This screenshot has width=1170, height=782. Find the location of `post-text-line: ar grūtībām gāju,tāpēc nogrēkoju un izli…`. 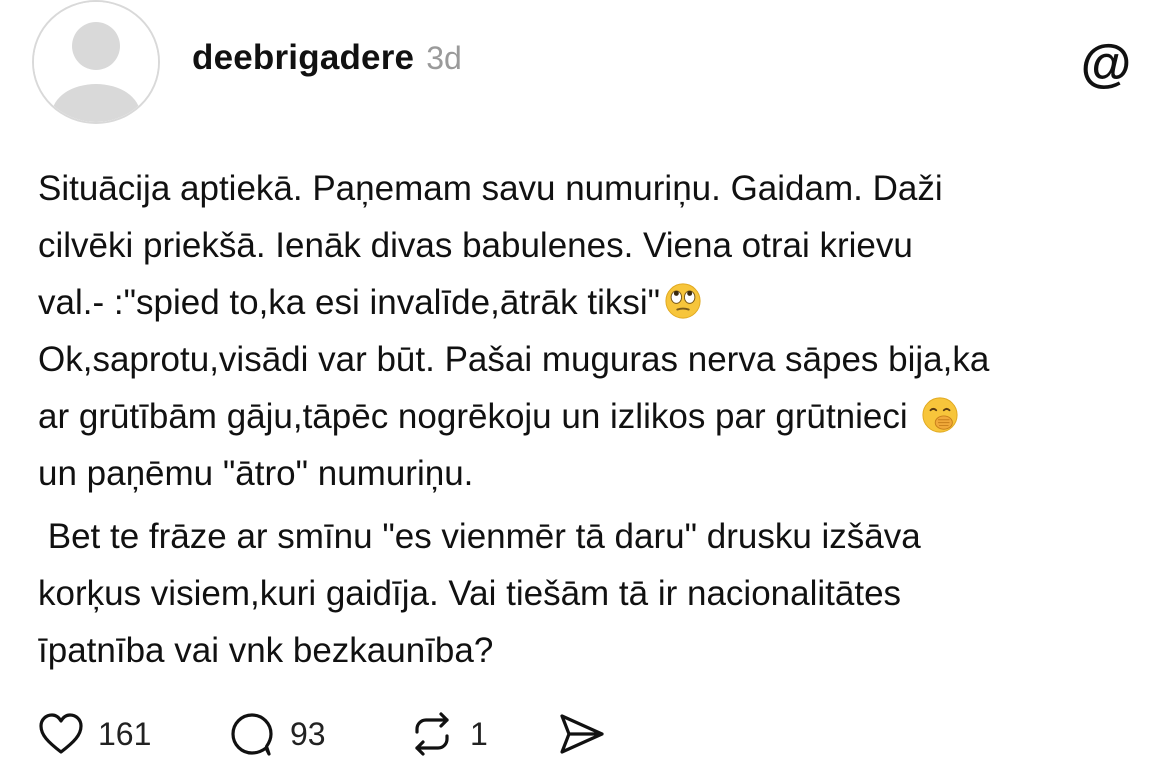

post-text-line: ar grūtībām gāju,tāpēc nogrēkoju un izli… is located at coordinates (478, 416).